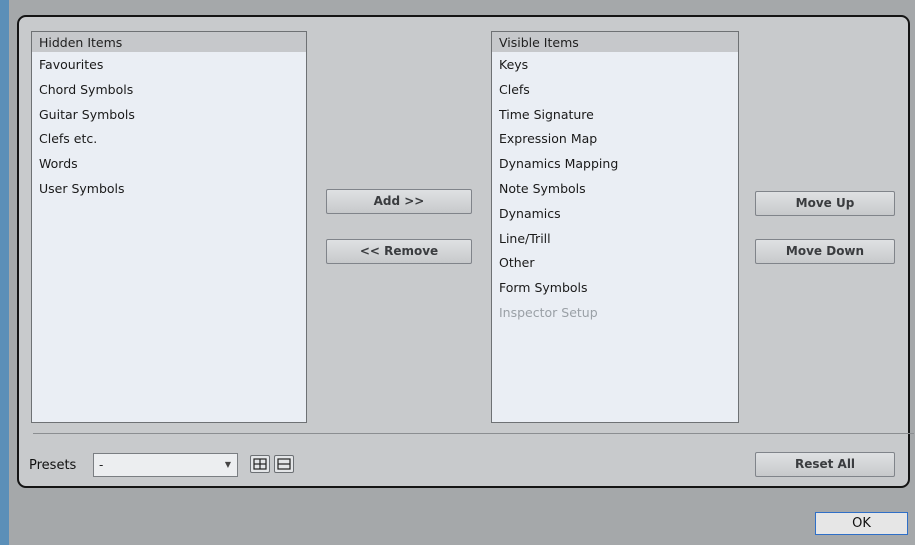 This screenshot has height=545, width=915. Describe the element at coordinates (169, 138) in the screenshot. I see `list-item: Clefs etc.` at that location.